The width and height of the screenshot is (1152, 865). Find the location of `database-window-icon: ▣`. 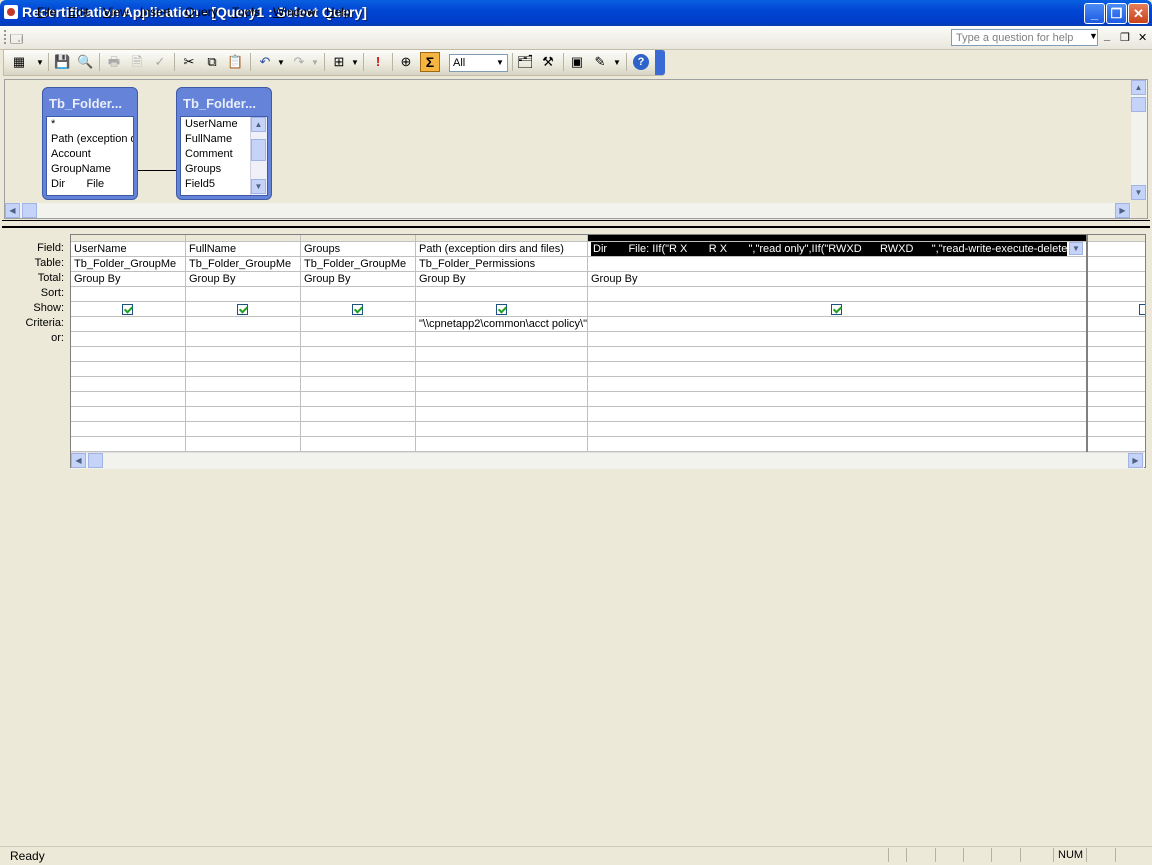

database-window-icon: ▣ is located at coordinates (577, 62).